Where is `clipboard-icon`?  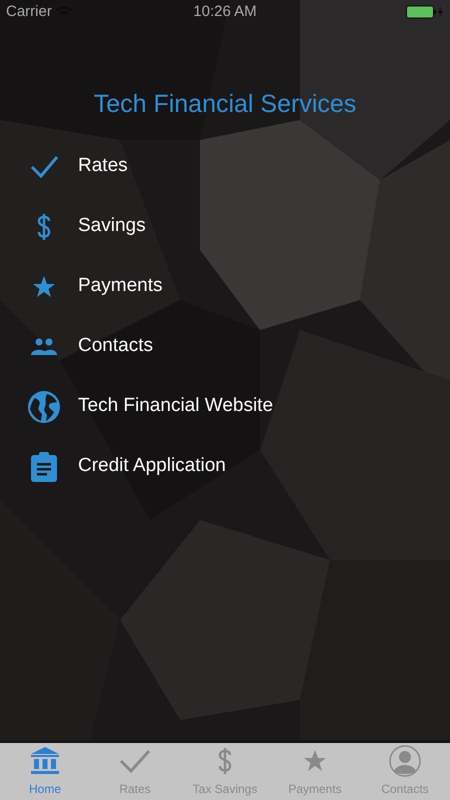
clipboard-icon is located at coordinates (44, 466).